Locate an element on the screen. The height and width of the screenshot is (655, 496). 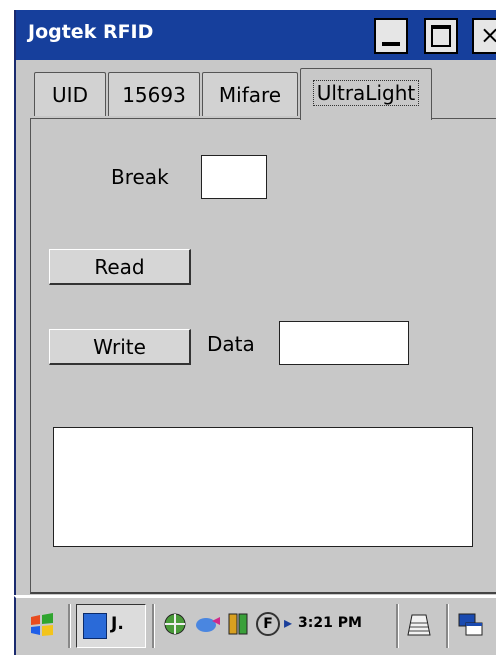
close-button: × is located at coordinates (484, 36).